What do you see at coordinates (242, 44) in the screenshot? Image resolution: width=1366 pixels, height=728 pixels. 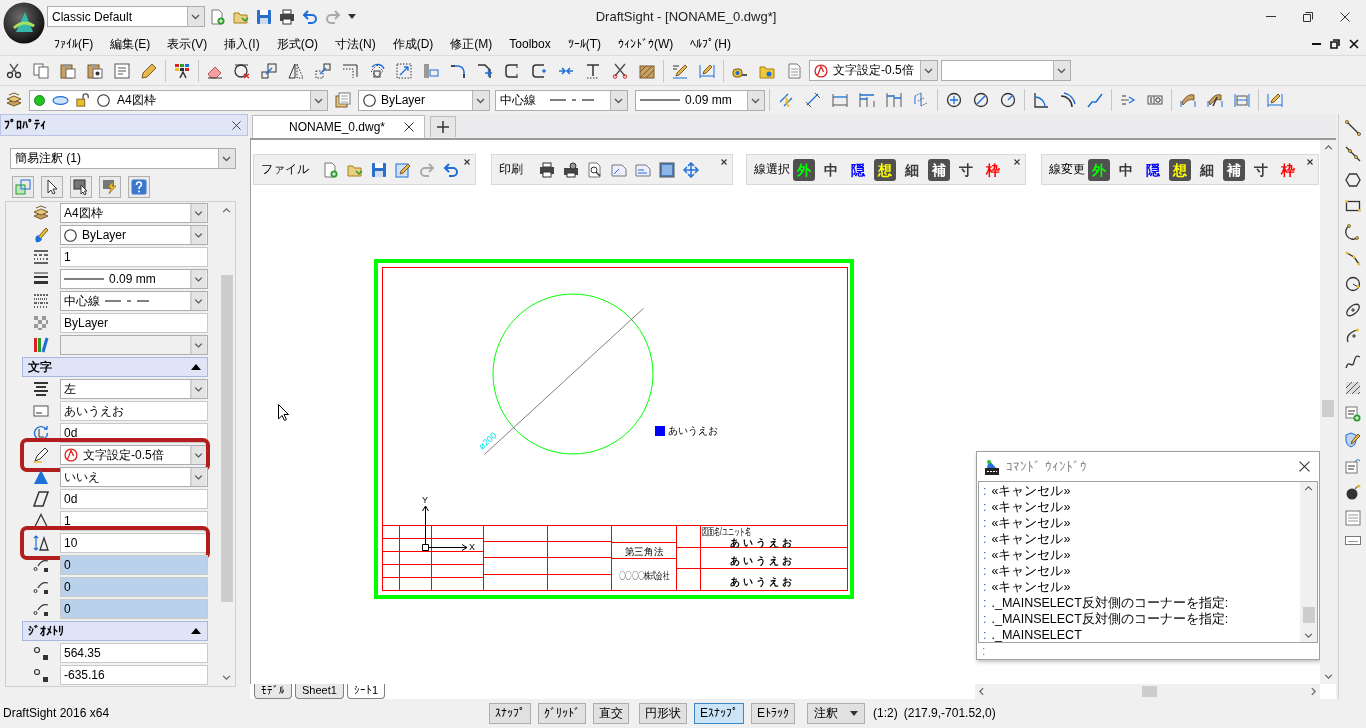 I see `menu-item: 挿入(I)` at bounding box center [242, 44].